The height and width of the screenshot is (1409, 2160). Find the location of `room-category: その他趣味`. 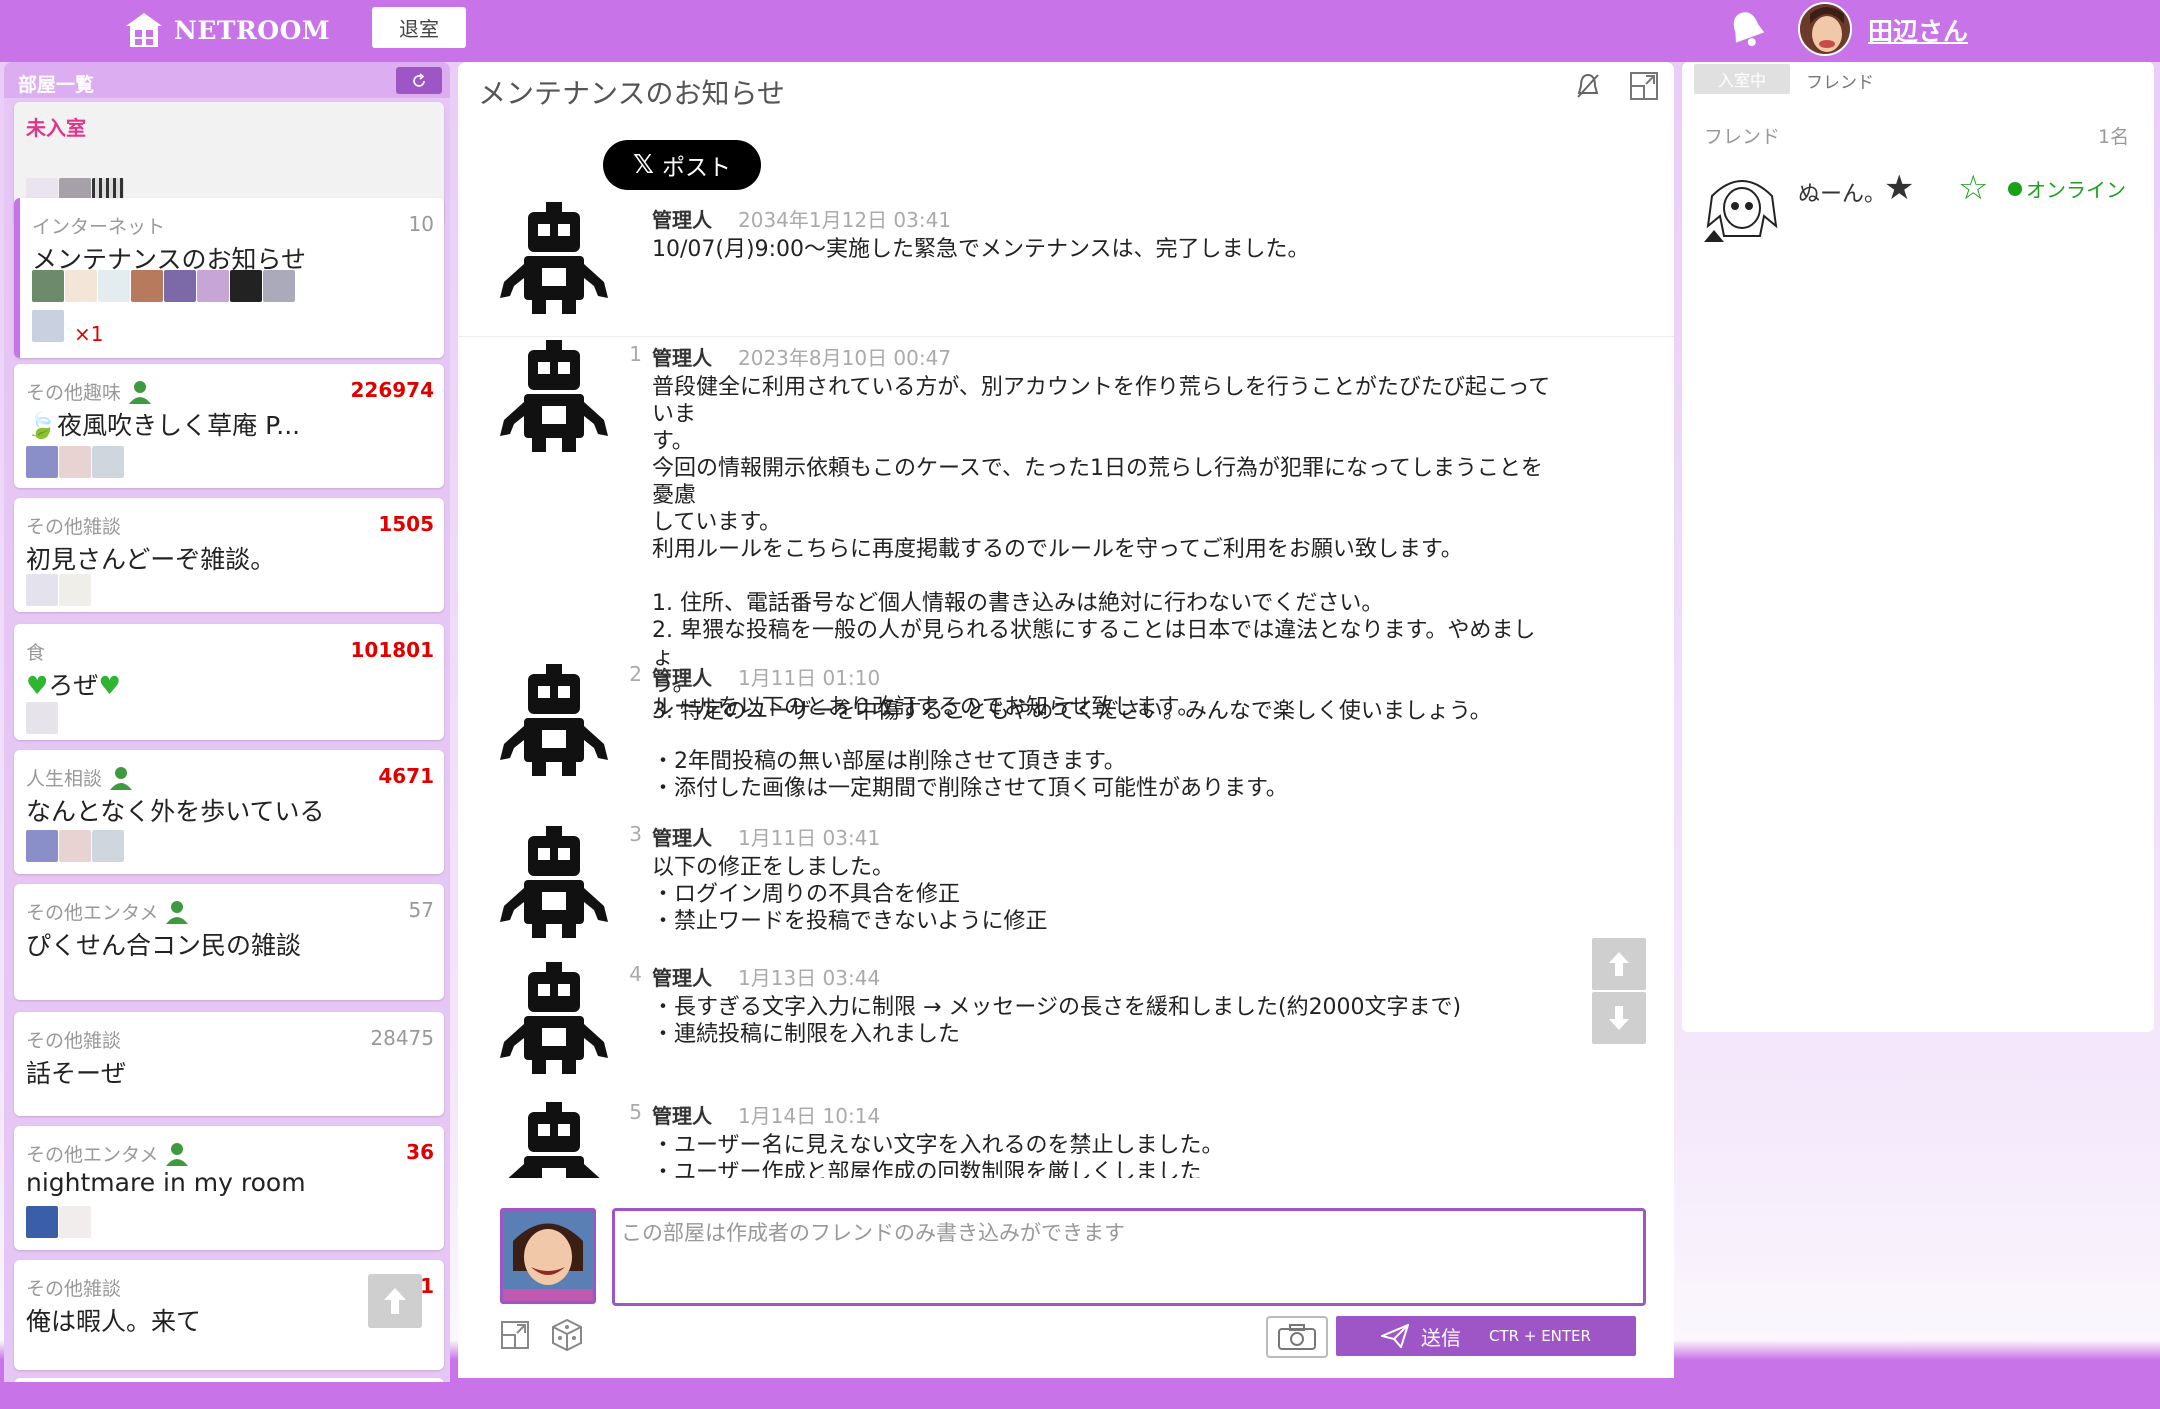

room-category: その他趣味 is located at coordinates (89, 391).